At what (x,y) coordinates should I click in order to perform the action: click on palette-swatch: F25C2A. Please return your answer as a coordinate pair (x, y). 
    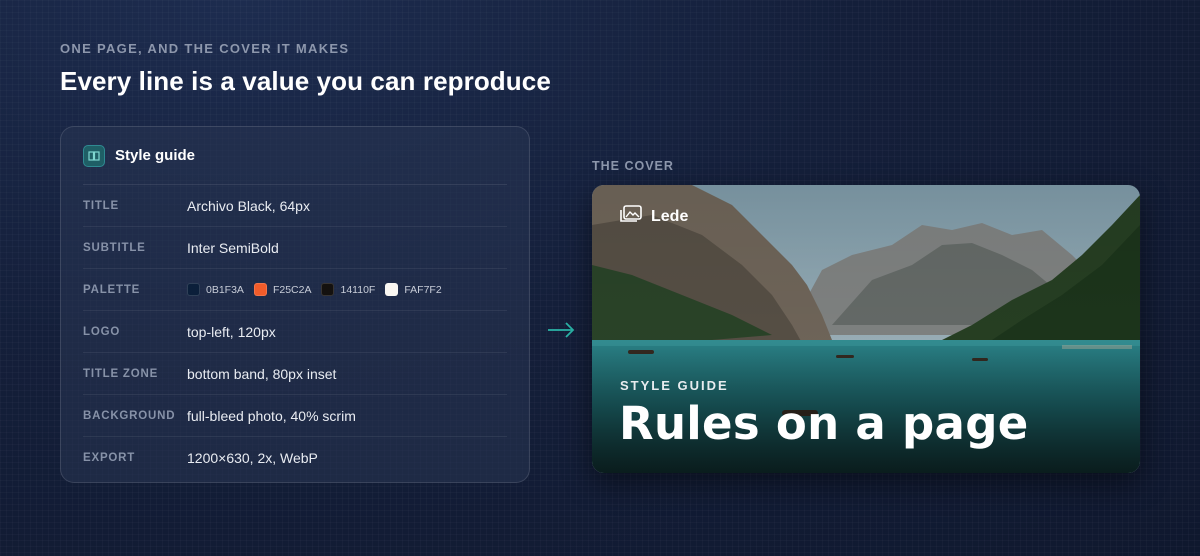
    Looking at the image, I should click on (282, 289).